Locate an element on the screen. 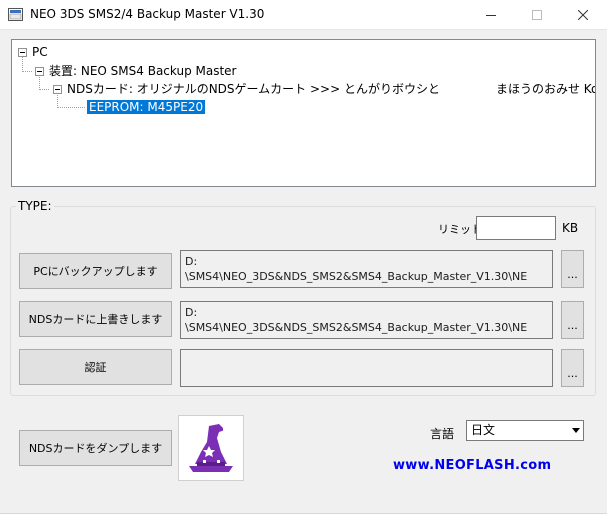 The height and width of the screenshot is (523, 607). kb-label: KB is located at coordinates (570, 228).